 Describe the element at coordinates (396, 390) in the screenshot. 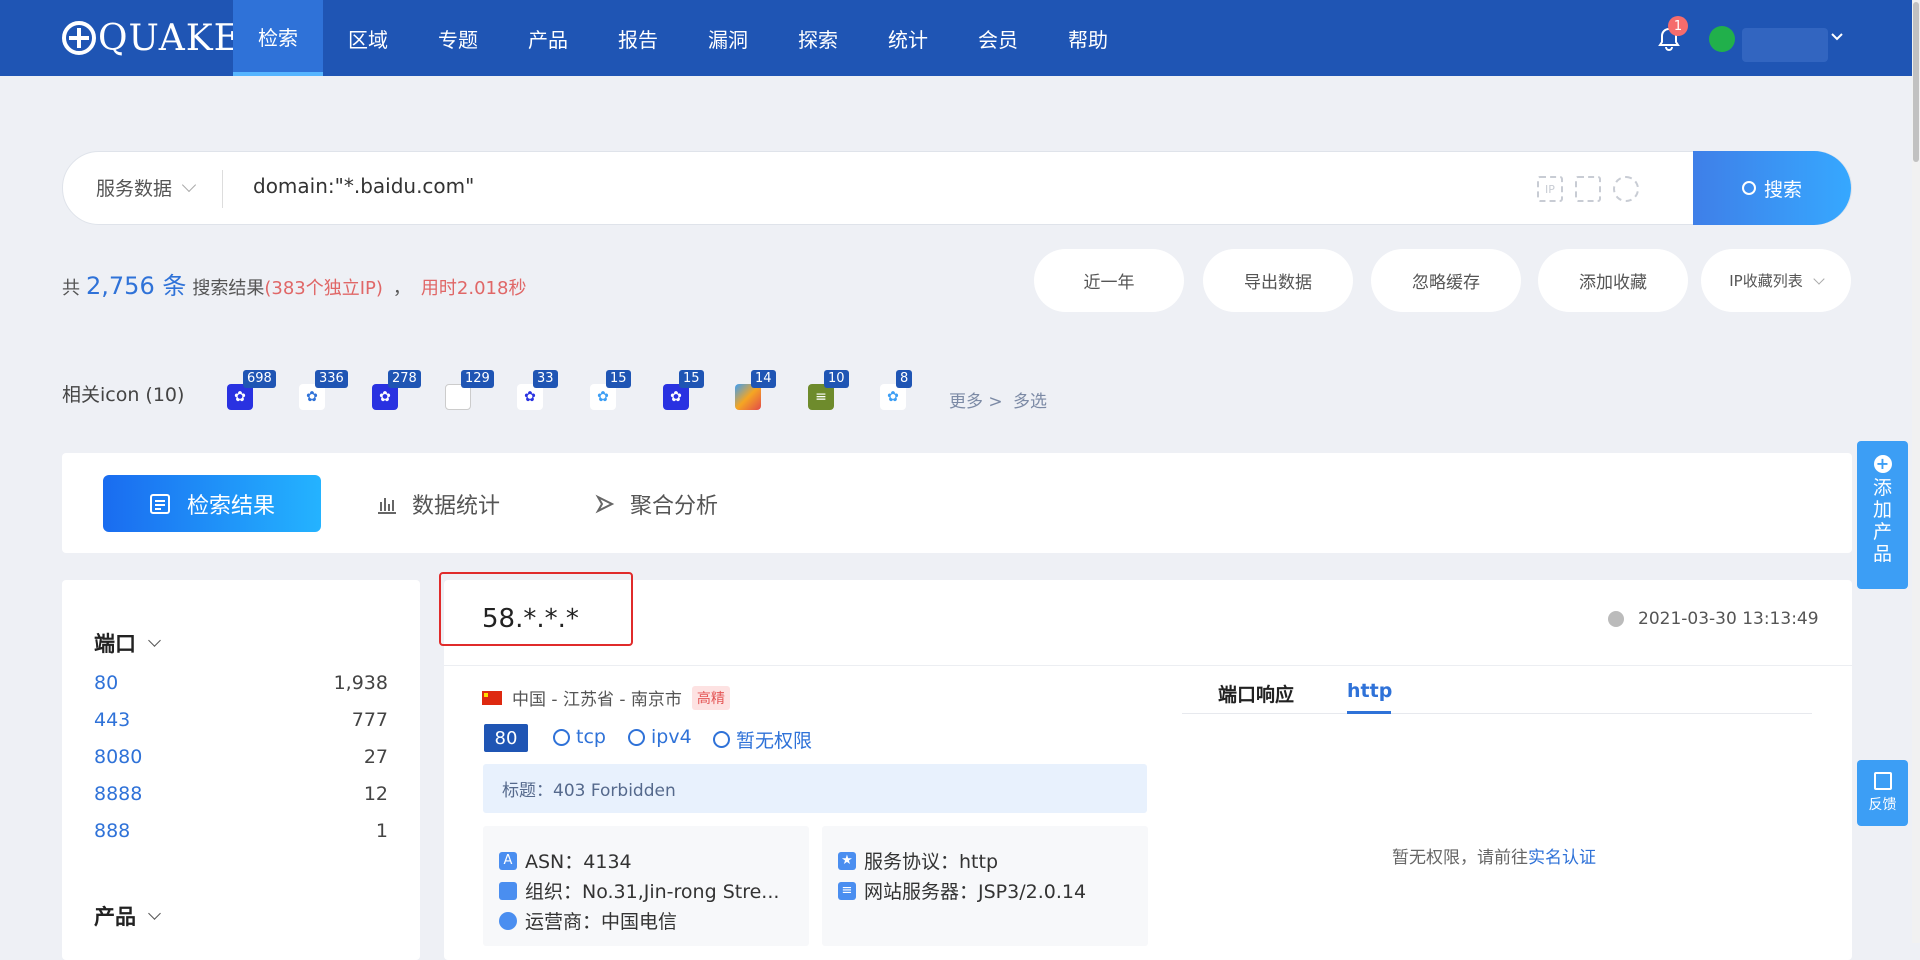

I see `related-icon-item: ✿ 278` at that location.